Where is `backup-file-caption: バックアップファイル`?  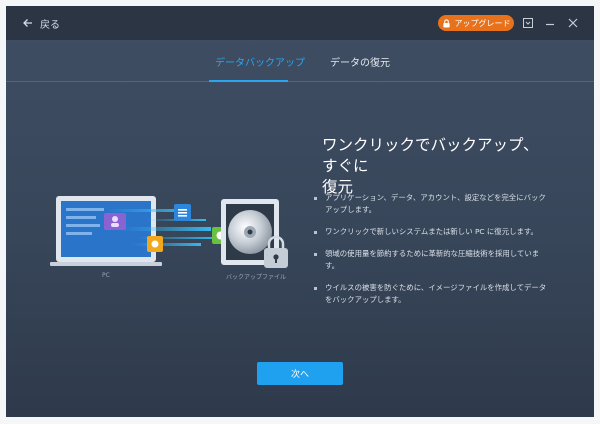
backup-file-caption: バックアップファイル is located at coordinates (256, 277).